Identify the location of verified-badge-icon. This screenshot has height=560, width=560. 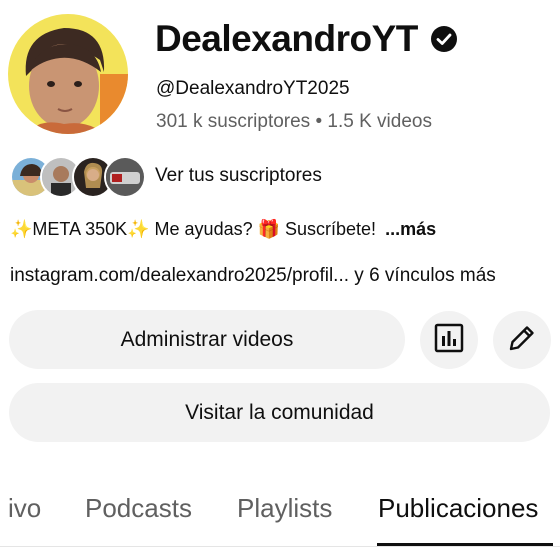
(444, 39).